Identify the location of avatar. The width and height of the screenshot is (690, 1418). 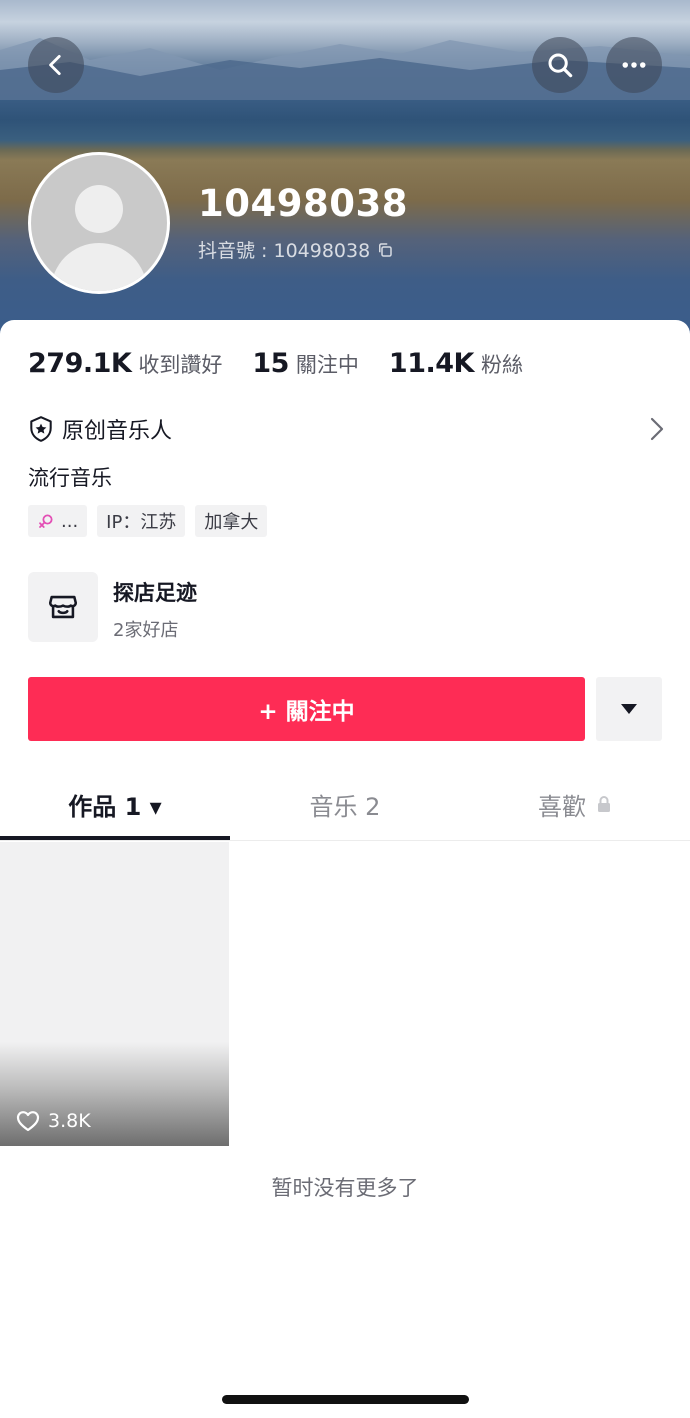
(99, 223).